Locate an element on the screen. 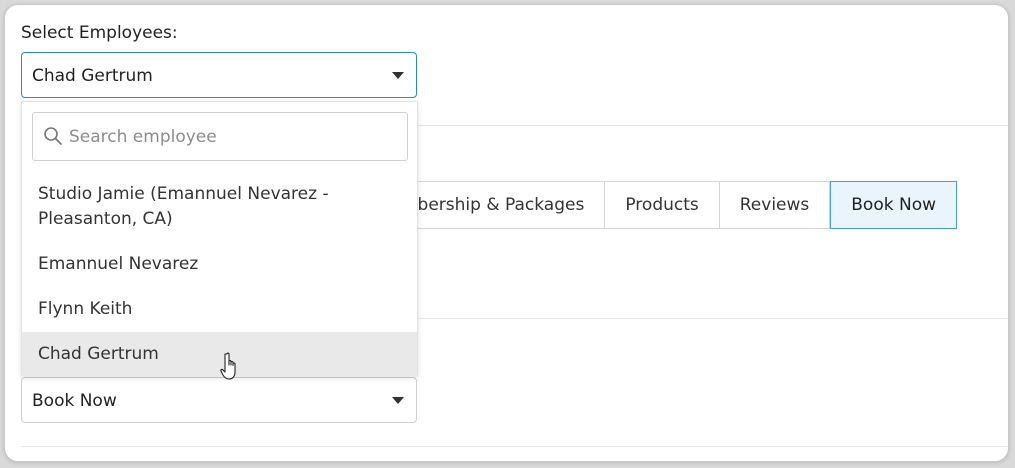 The width and height of the screenshot is (1015, 468). tab-label: Reviews is located at coordinates (774, 205).